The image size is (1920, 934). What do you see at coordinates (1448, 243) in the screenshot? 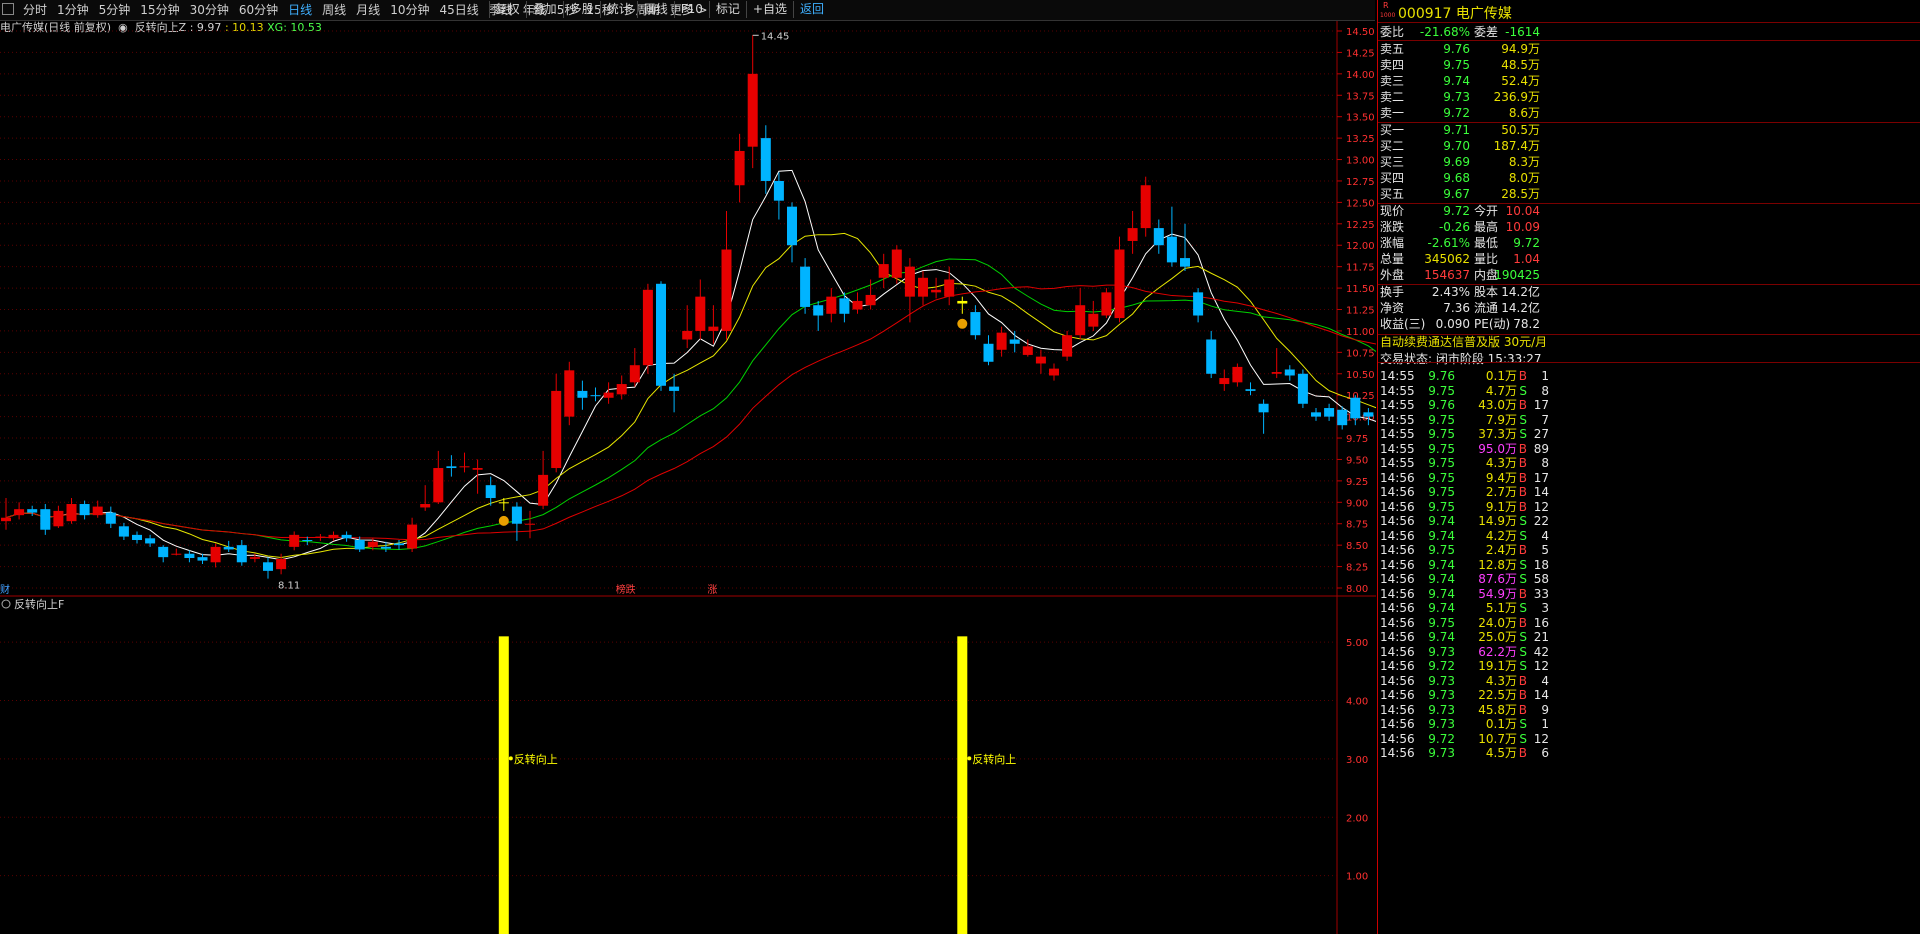
I see `stat-value: -2.61%` at bounding box center [1448, 243].